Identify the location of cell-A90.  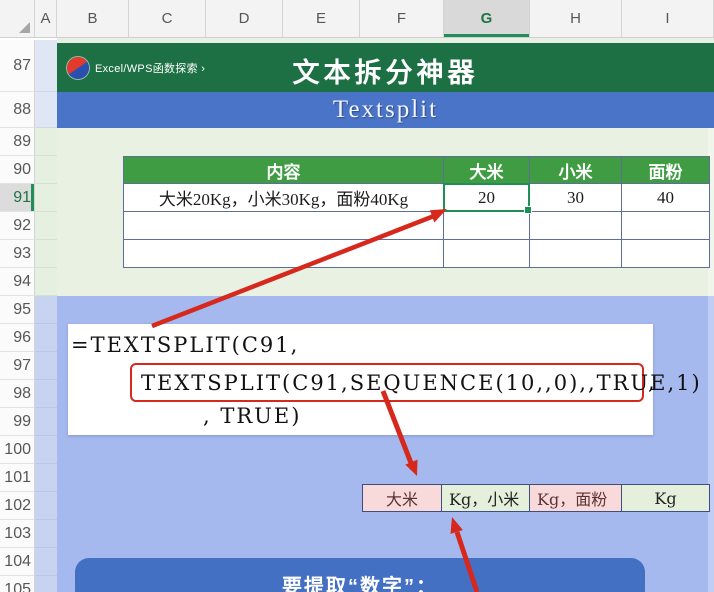
(46, 170).